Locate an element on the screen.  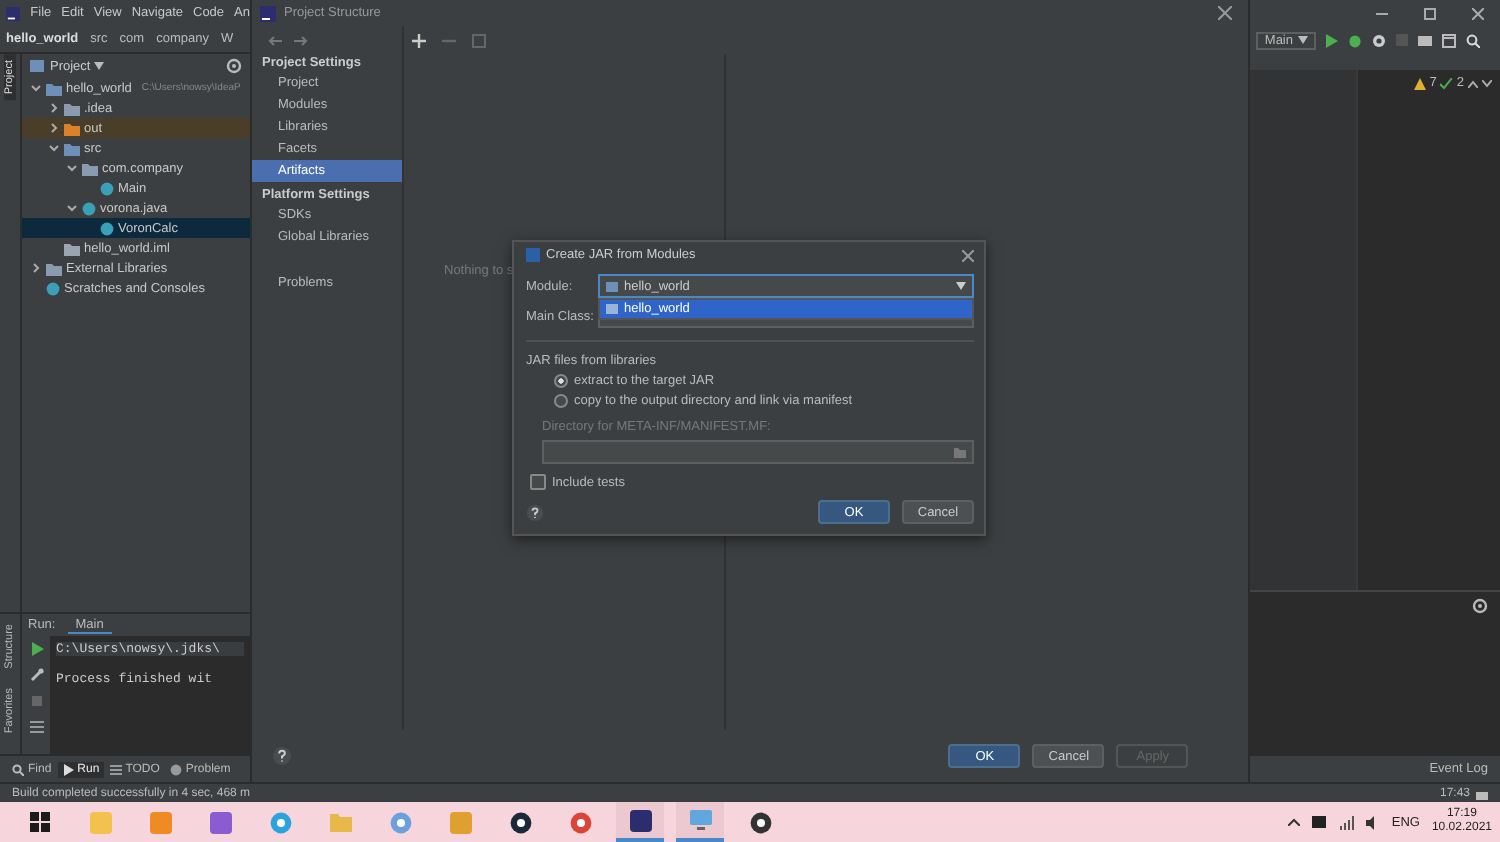
info-icon is located at coordinates (175, 769).